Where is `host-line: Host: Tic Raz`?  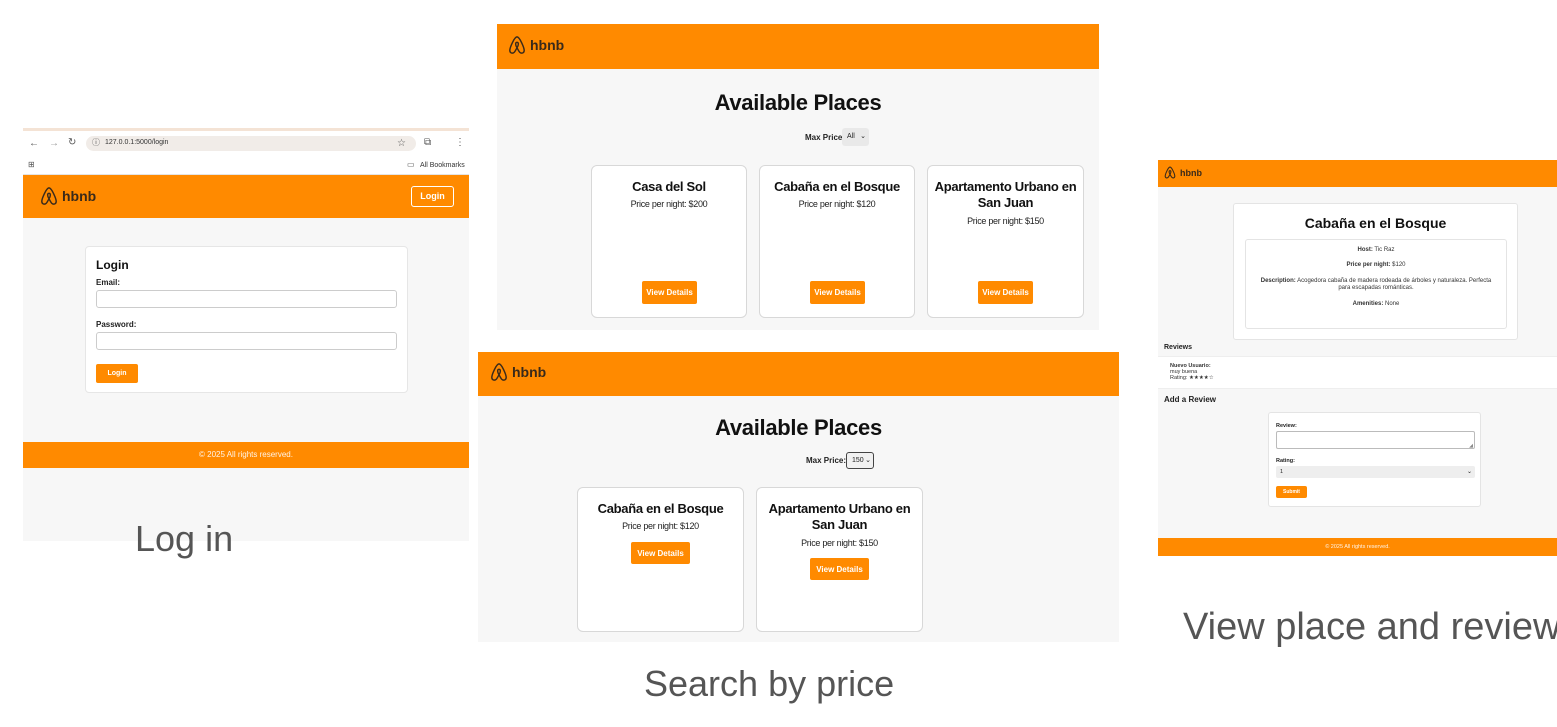
host-line: Host: Tic Raz is located at coordinates (1376, 250).